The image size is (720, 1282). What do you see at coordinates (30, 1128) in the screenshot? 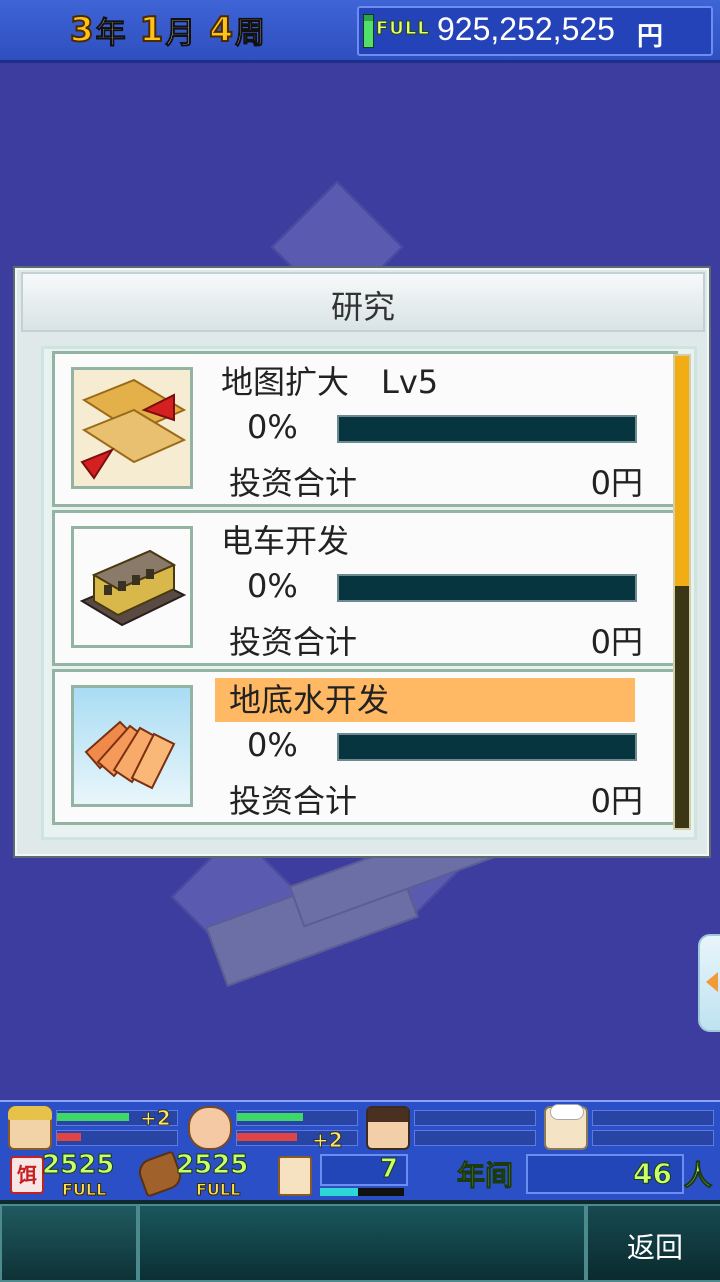
I see `staff-straw-hat-icon` at bounding box center [30, 1128].